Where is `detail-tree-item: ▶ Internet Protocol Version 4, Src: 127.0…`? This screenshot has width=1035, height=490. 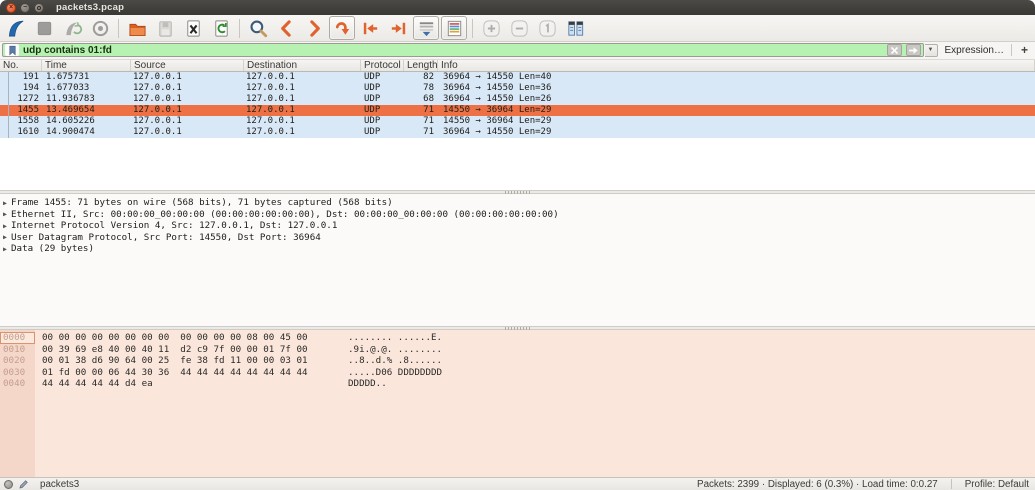 detail-tree-item: ▶ Internet Protocol Version 4, Src: 127.0… is located at coordinates (517, 226).